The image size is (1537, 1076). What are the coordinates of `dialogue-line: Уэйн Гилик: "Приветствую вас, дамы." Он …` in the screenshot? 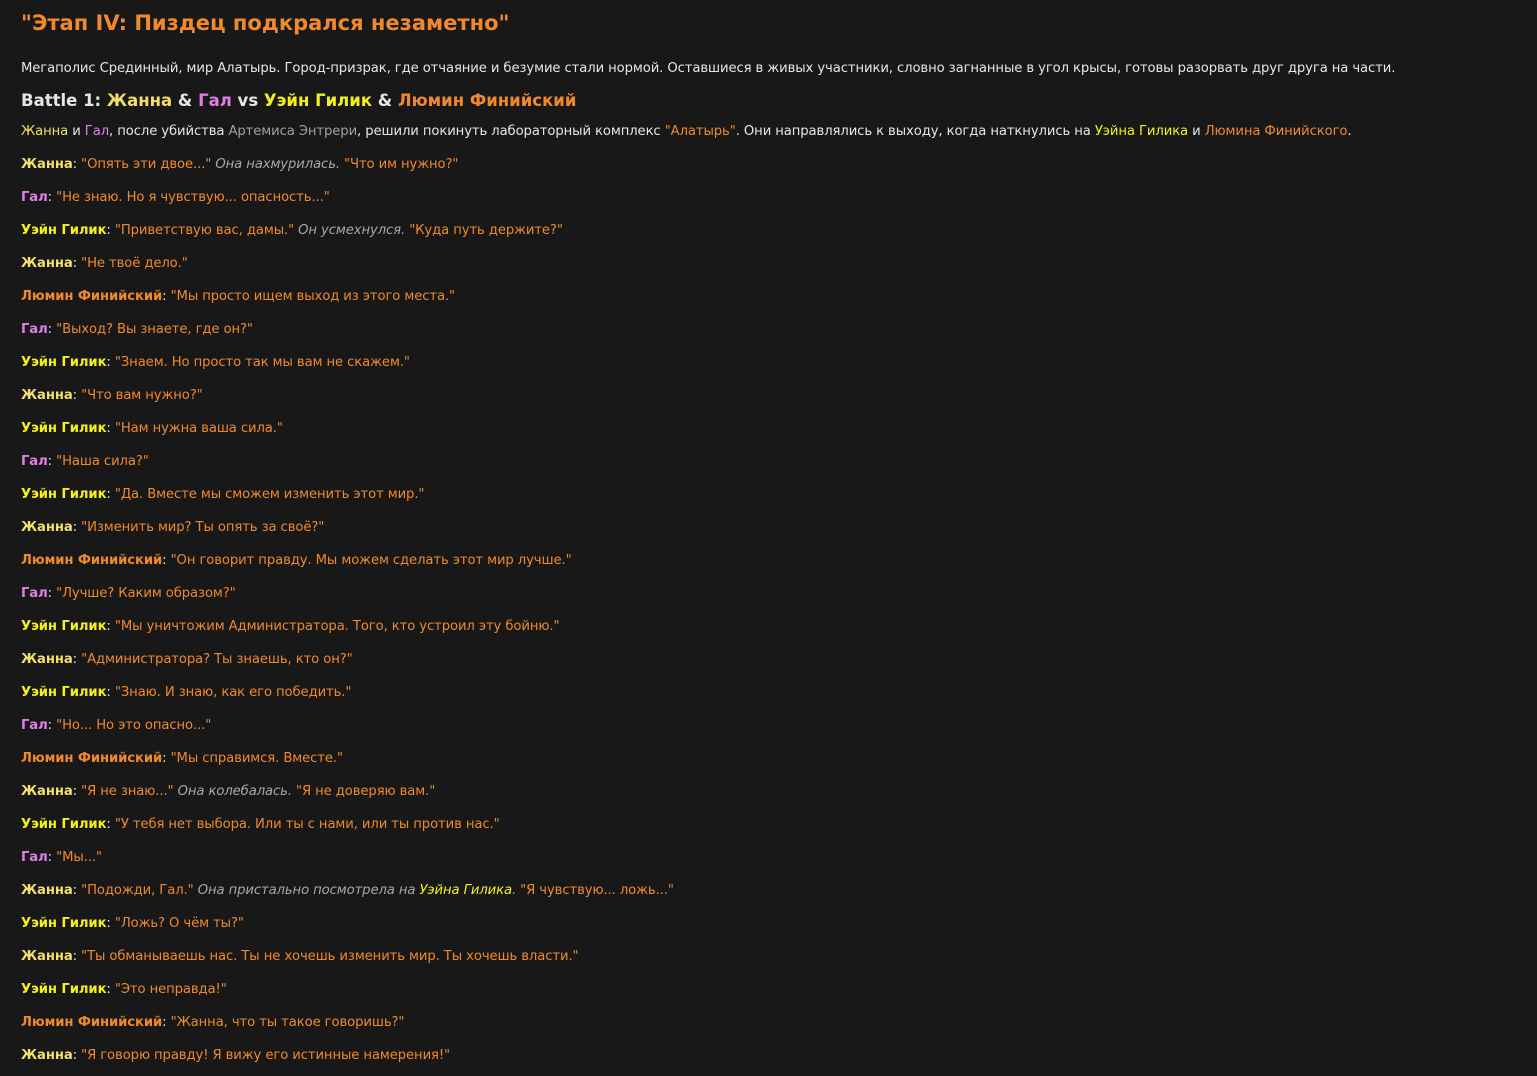 It's located at (768, 231).